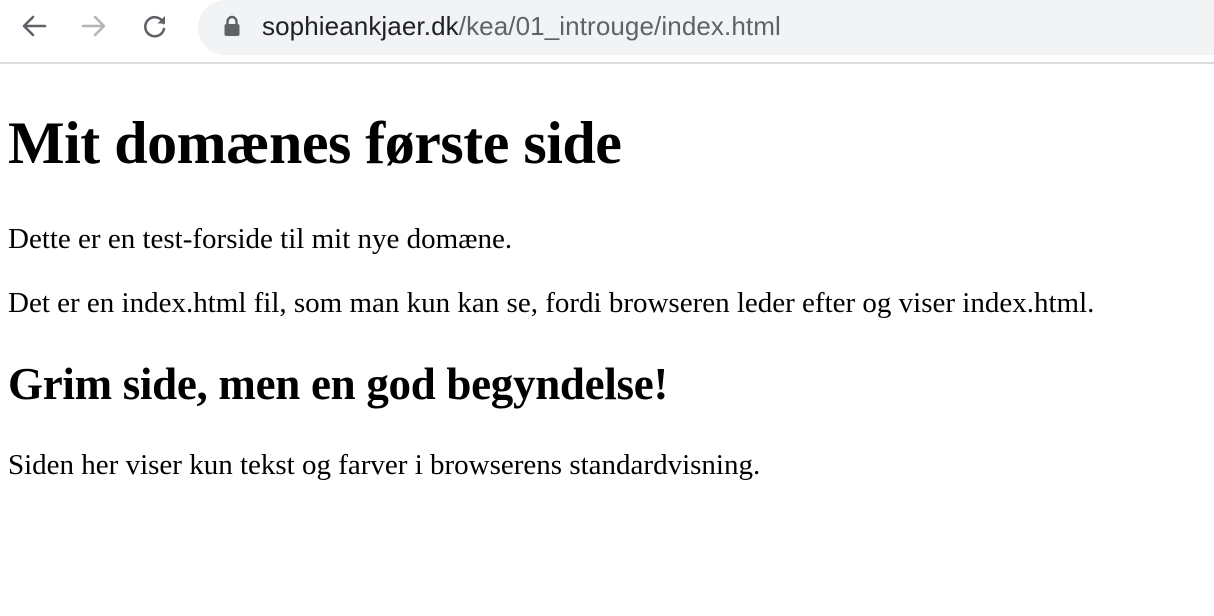 This screenshot has height=616, width=1214. Describe the element at coordinates (315, 143) in the screenshot. I see `page-heading: Mit domænes første side` at that location.